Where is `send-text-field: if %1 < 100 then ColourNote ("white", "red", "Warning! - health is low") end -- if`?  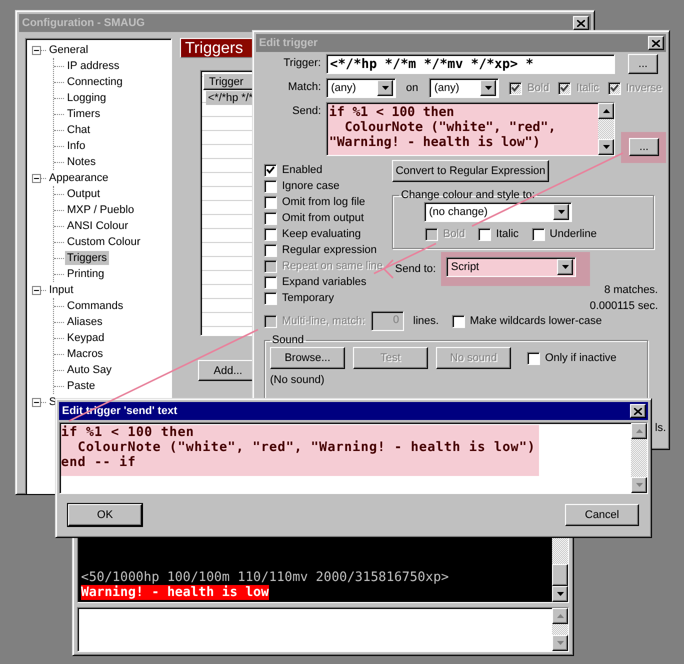 send-text-field: if %1 < 100 then ColourNote ("white", "red", "Warning! - health is low") end -- if is located at coordinates (353, 458).